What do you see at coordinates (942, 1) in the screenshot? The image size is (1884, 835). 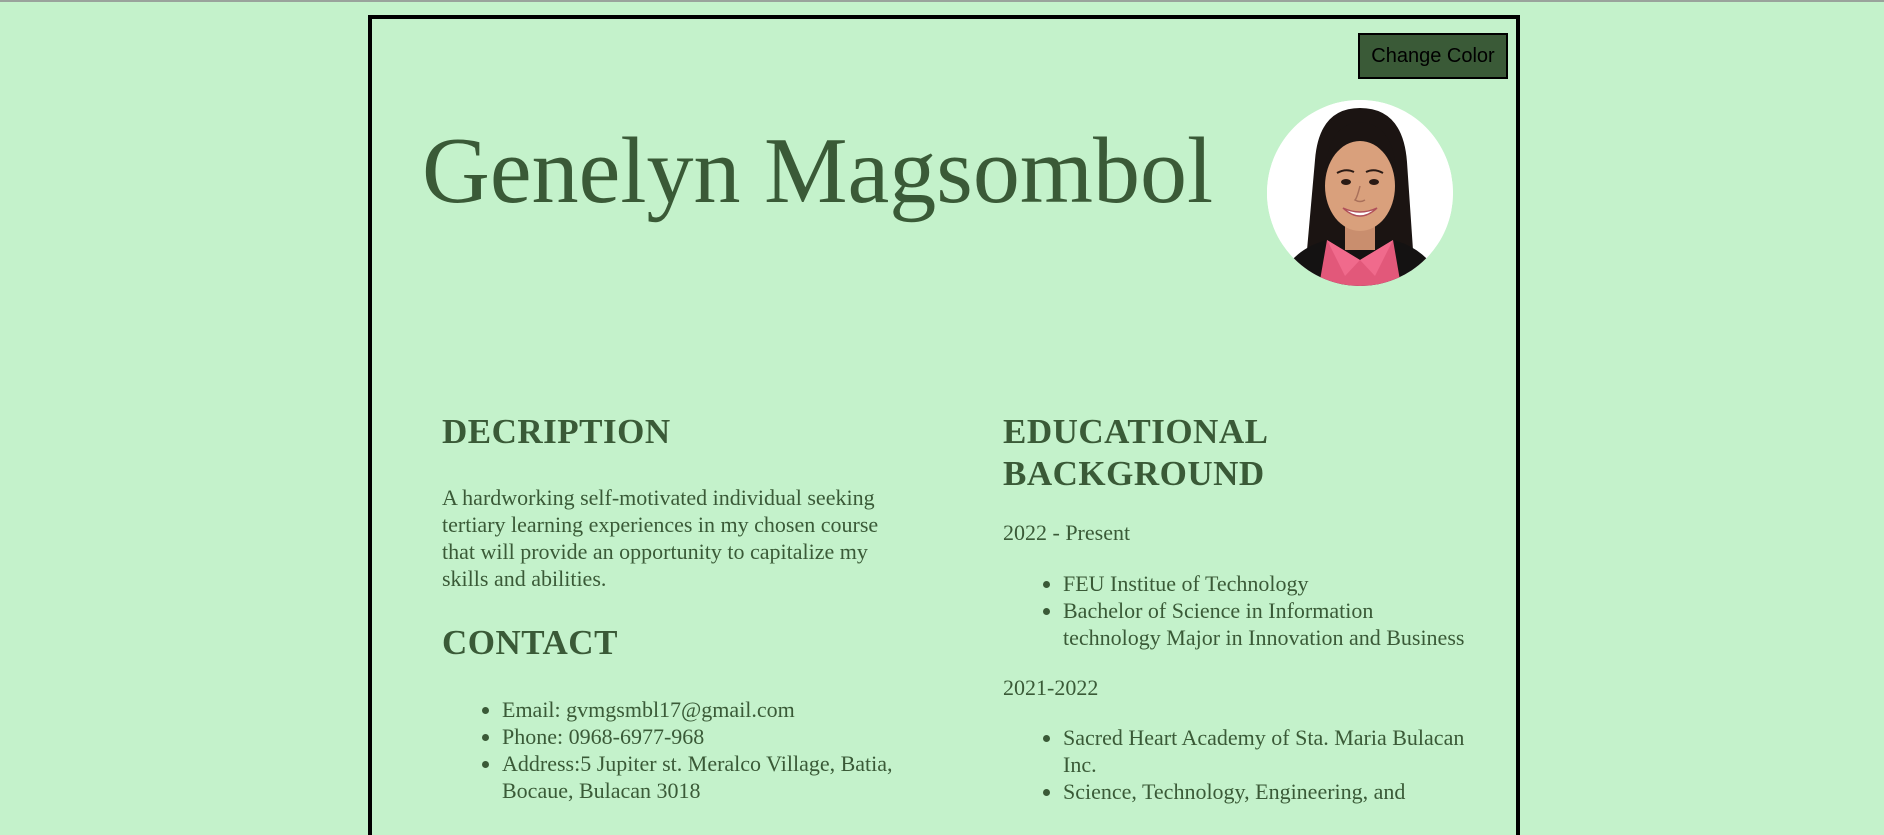 I see `window-top-border` at bounding box center [942, 1].